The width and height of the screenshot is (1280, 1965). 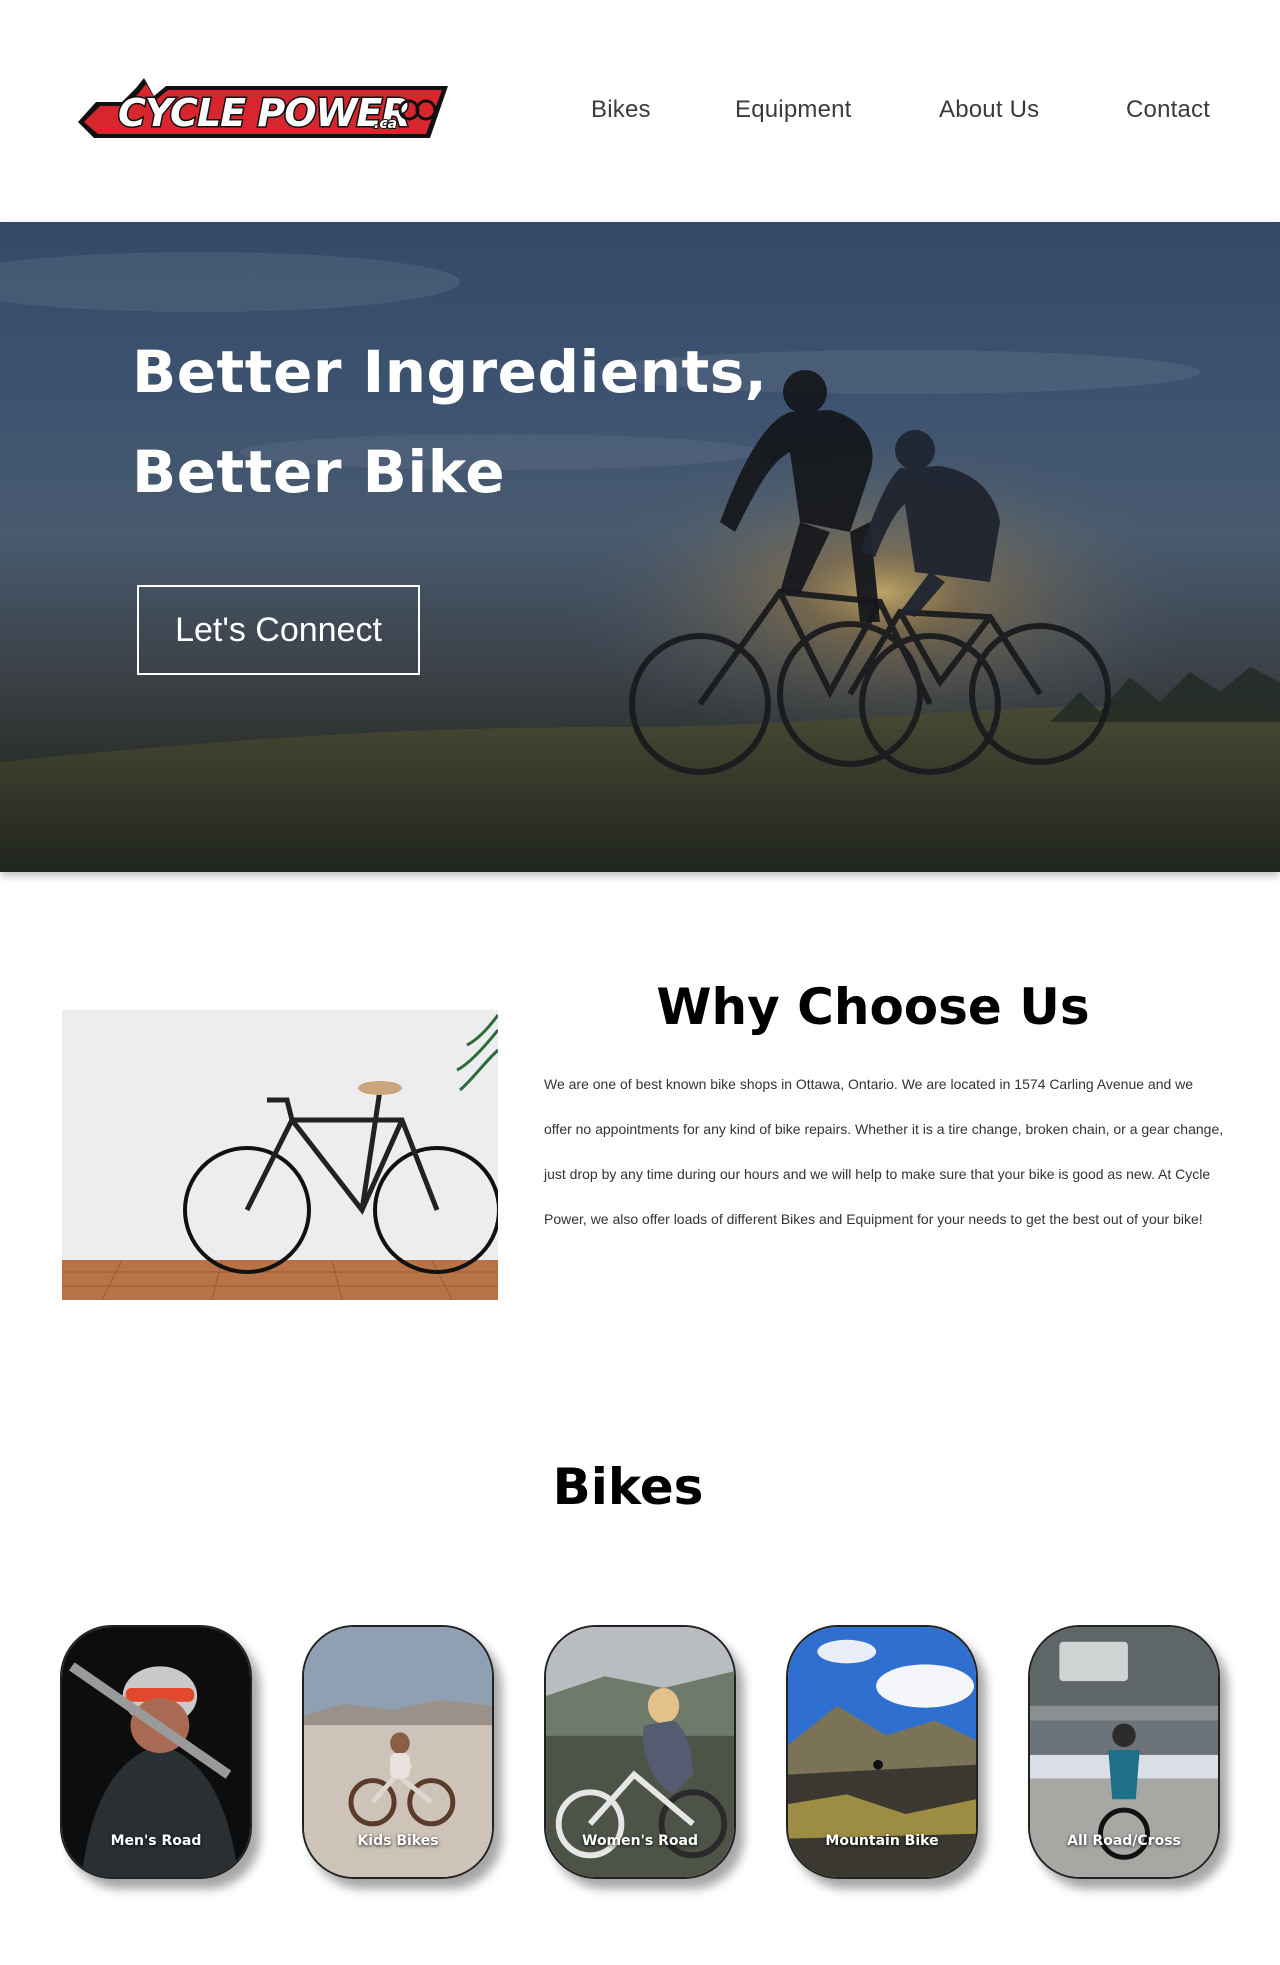 What do you see at coordinates (1124, 1841) in the screenshot?
I see `card-label-all-road-cross: All Road/Cross` at bounding box center [1124, 1841].